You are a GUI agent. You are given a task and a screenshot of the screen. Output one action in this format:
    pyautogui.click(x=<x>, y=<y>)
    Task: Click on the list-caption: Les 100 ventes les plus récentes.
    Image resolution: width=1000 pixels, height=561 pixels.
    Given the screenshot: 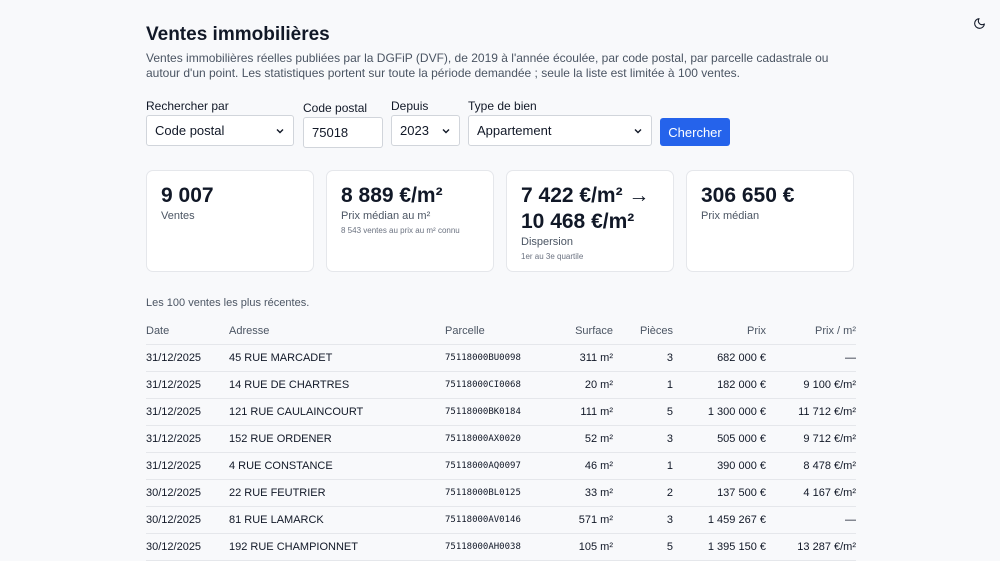 What is the action you would take?
    pyautogui.click(x=228, y=303)
    